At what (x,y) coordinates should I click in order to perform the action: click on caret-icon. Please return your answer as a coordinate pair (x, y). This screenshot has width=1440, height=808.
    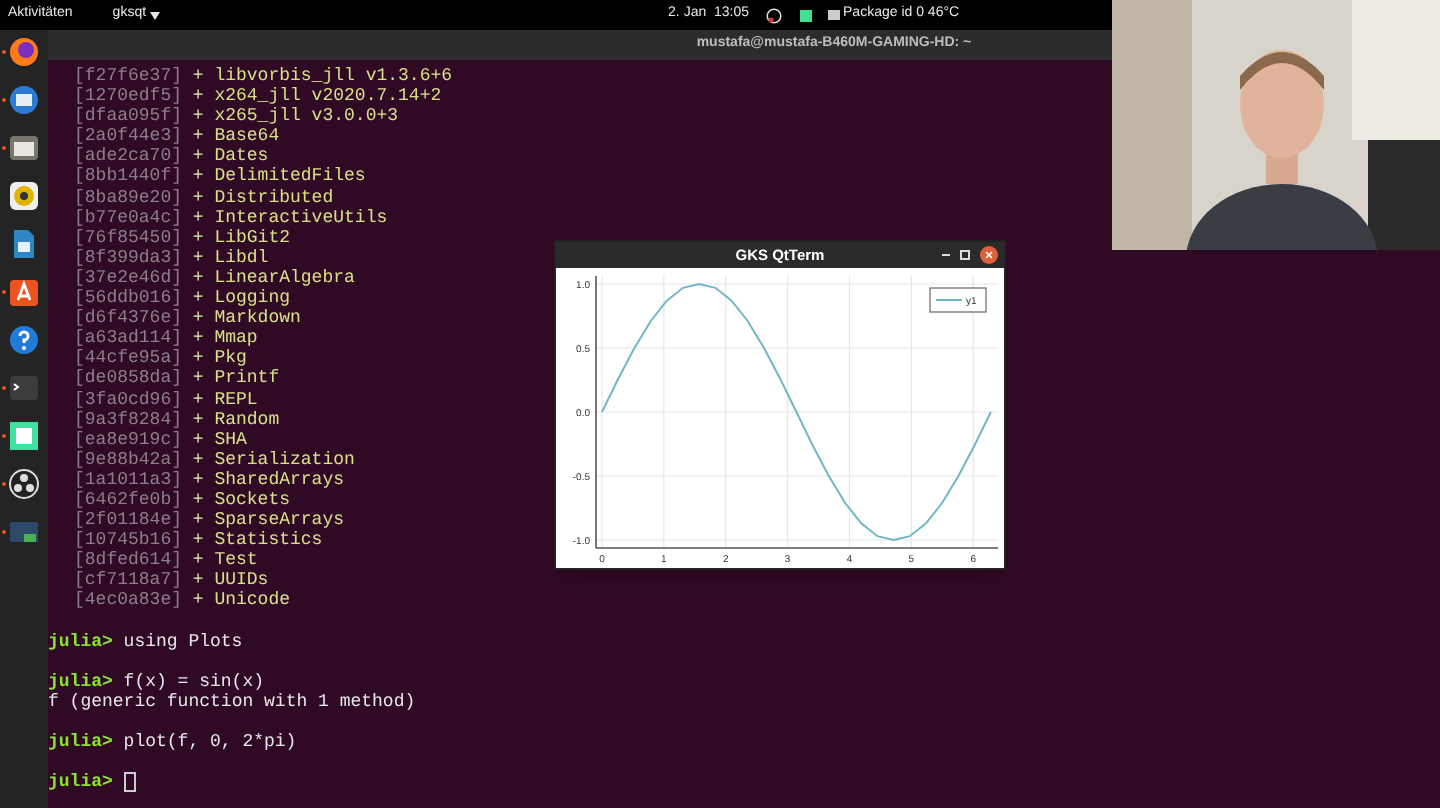
    Looking at the image, I should click on (155, 15).